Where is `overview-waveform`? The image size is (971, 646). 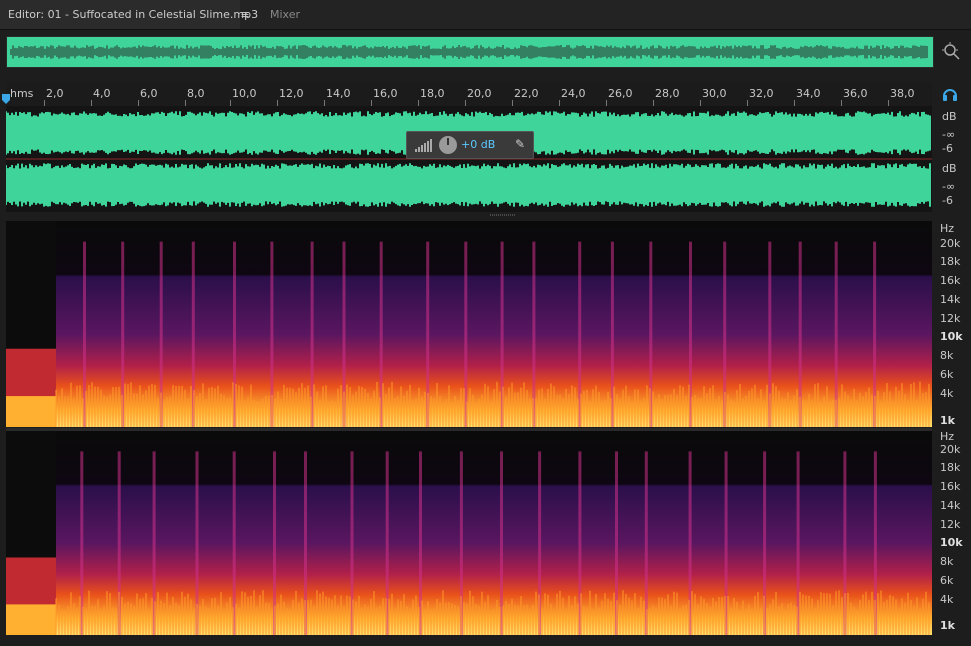
overview-waveform is located at coordinates (470, 52).